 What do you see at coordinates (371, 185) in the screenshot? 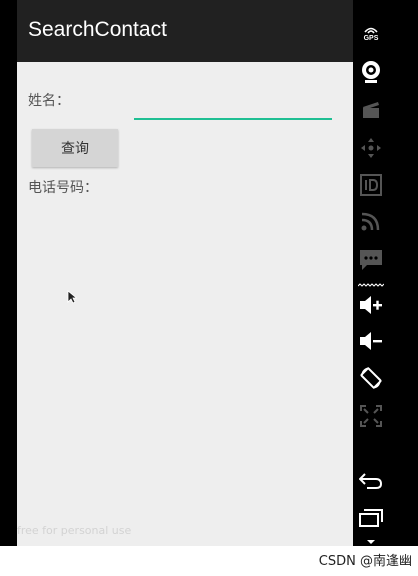
I see `id-icon` at bounding box center [371, 185].